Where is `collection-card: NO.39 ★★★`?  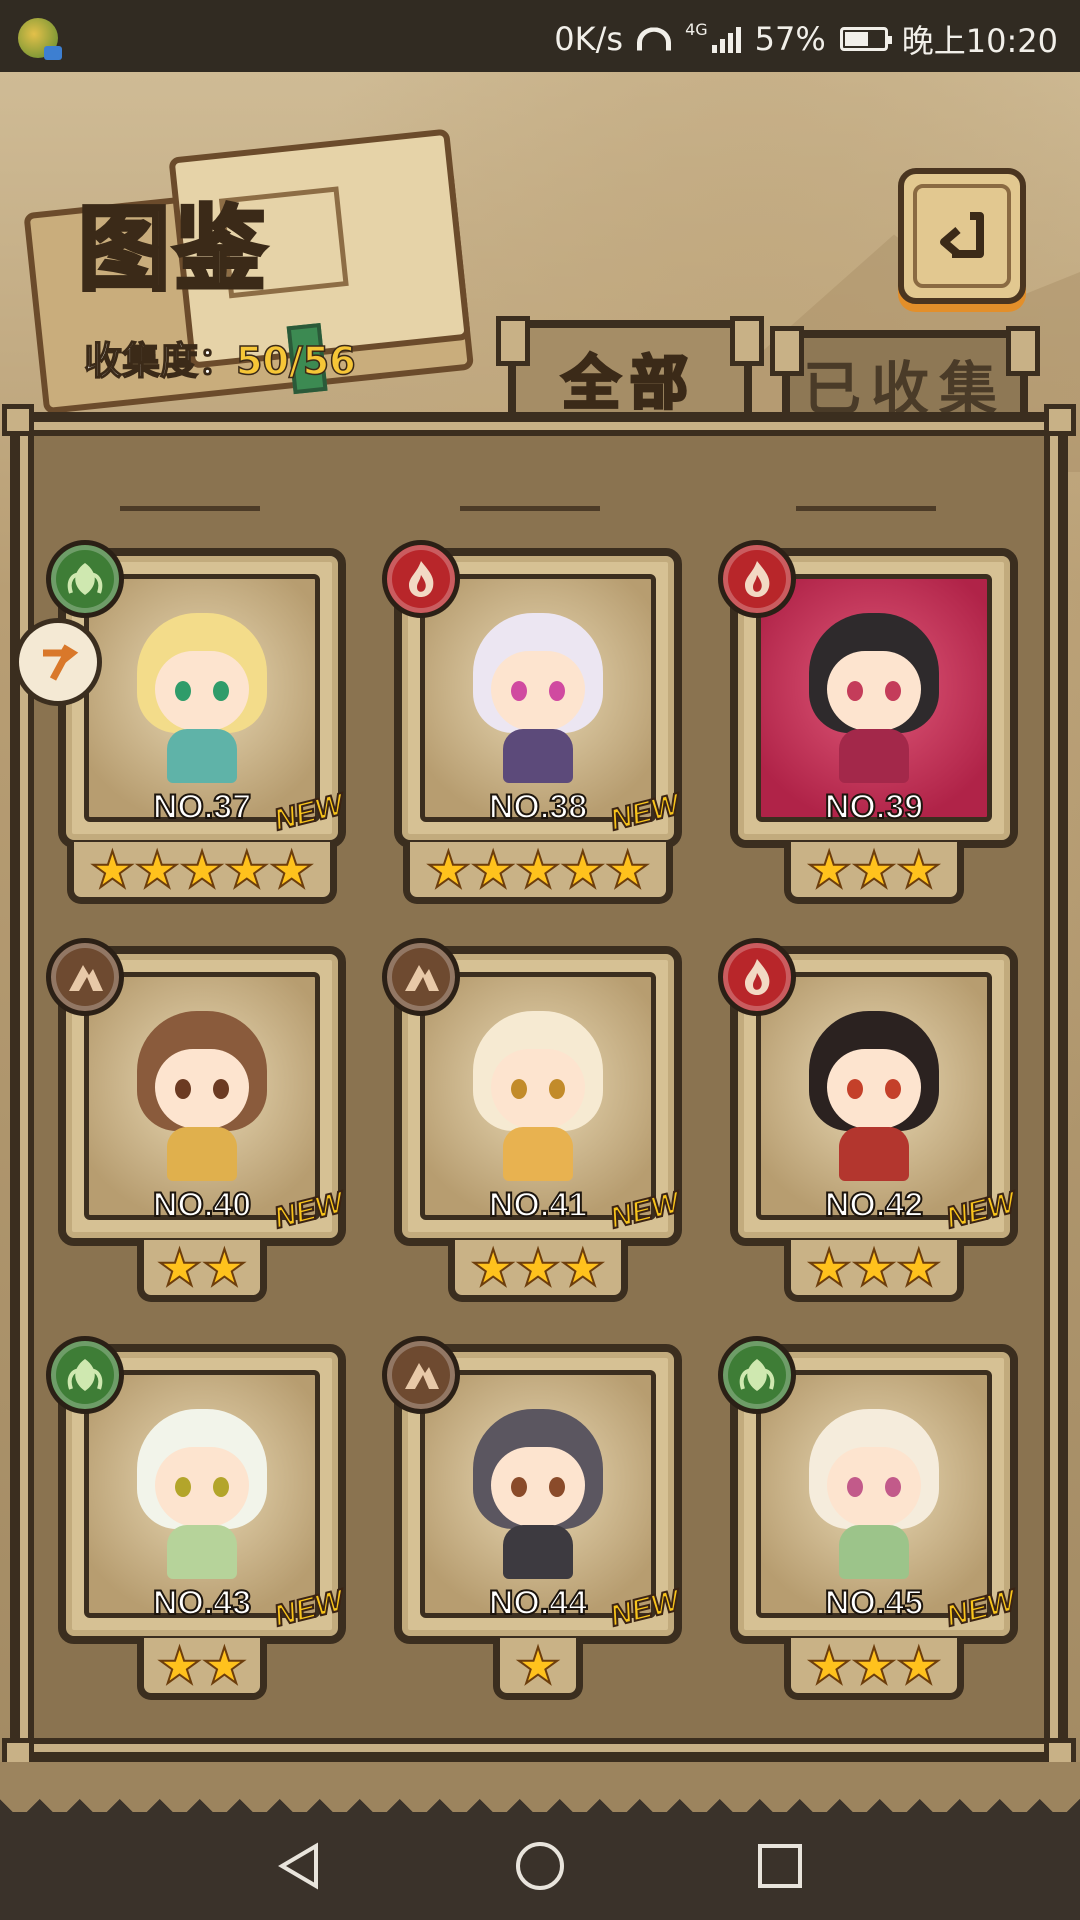
collection-card: NO.39 ★★★ is located at coordinates (868, 722).